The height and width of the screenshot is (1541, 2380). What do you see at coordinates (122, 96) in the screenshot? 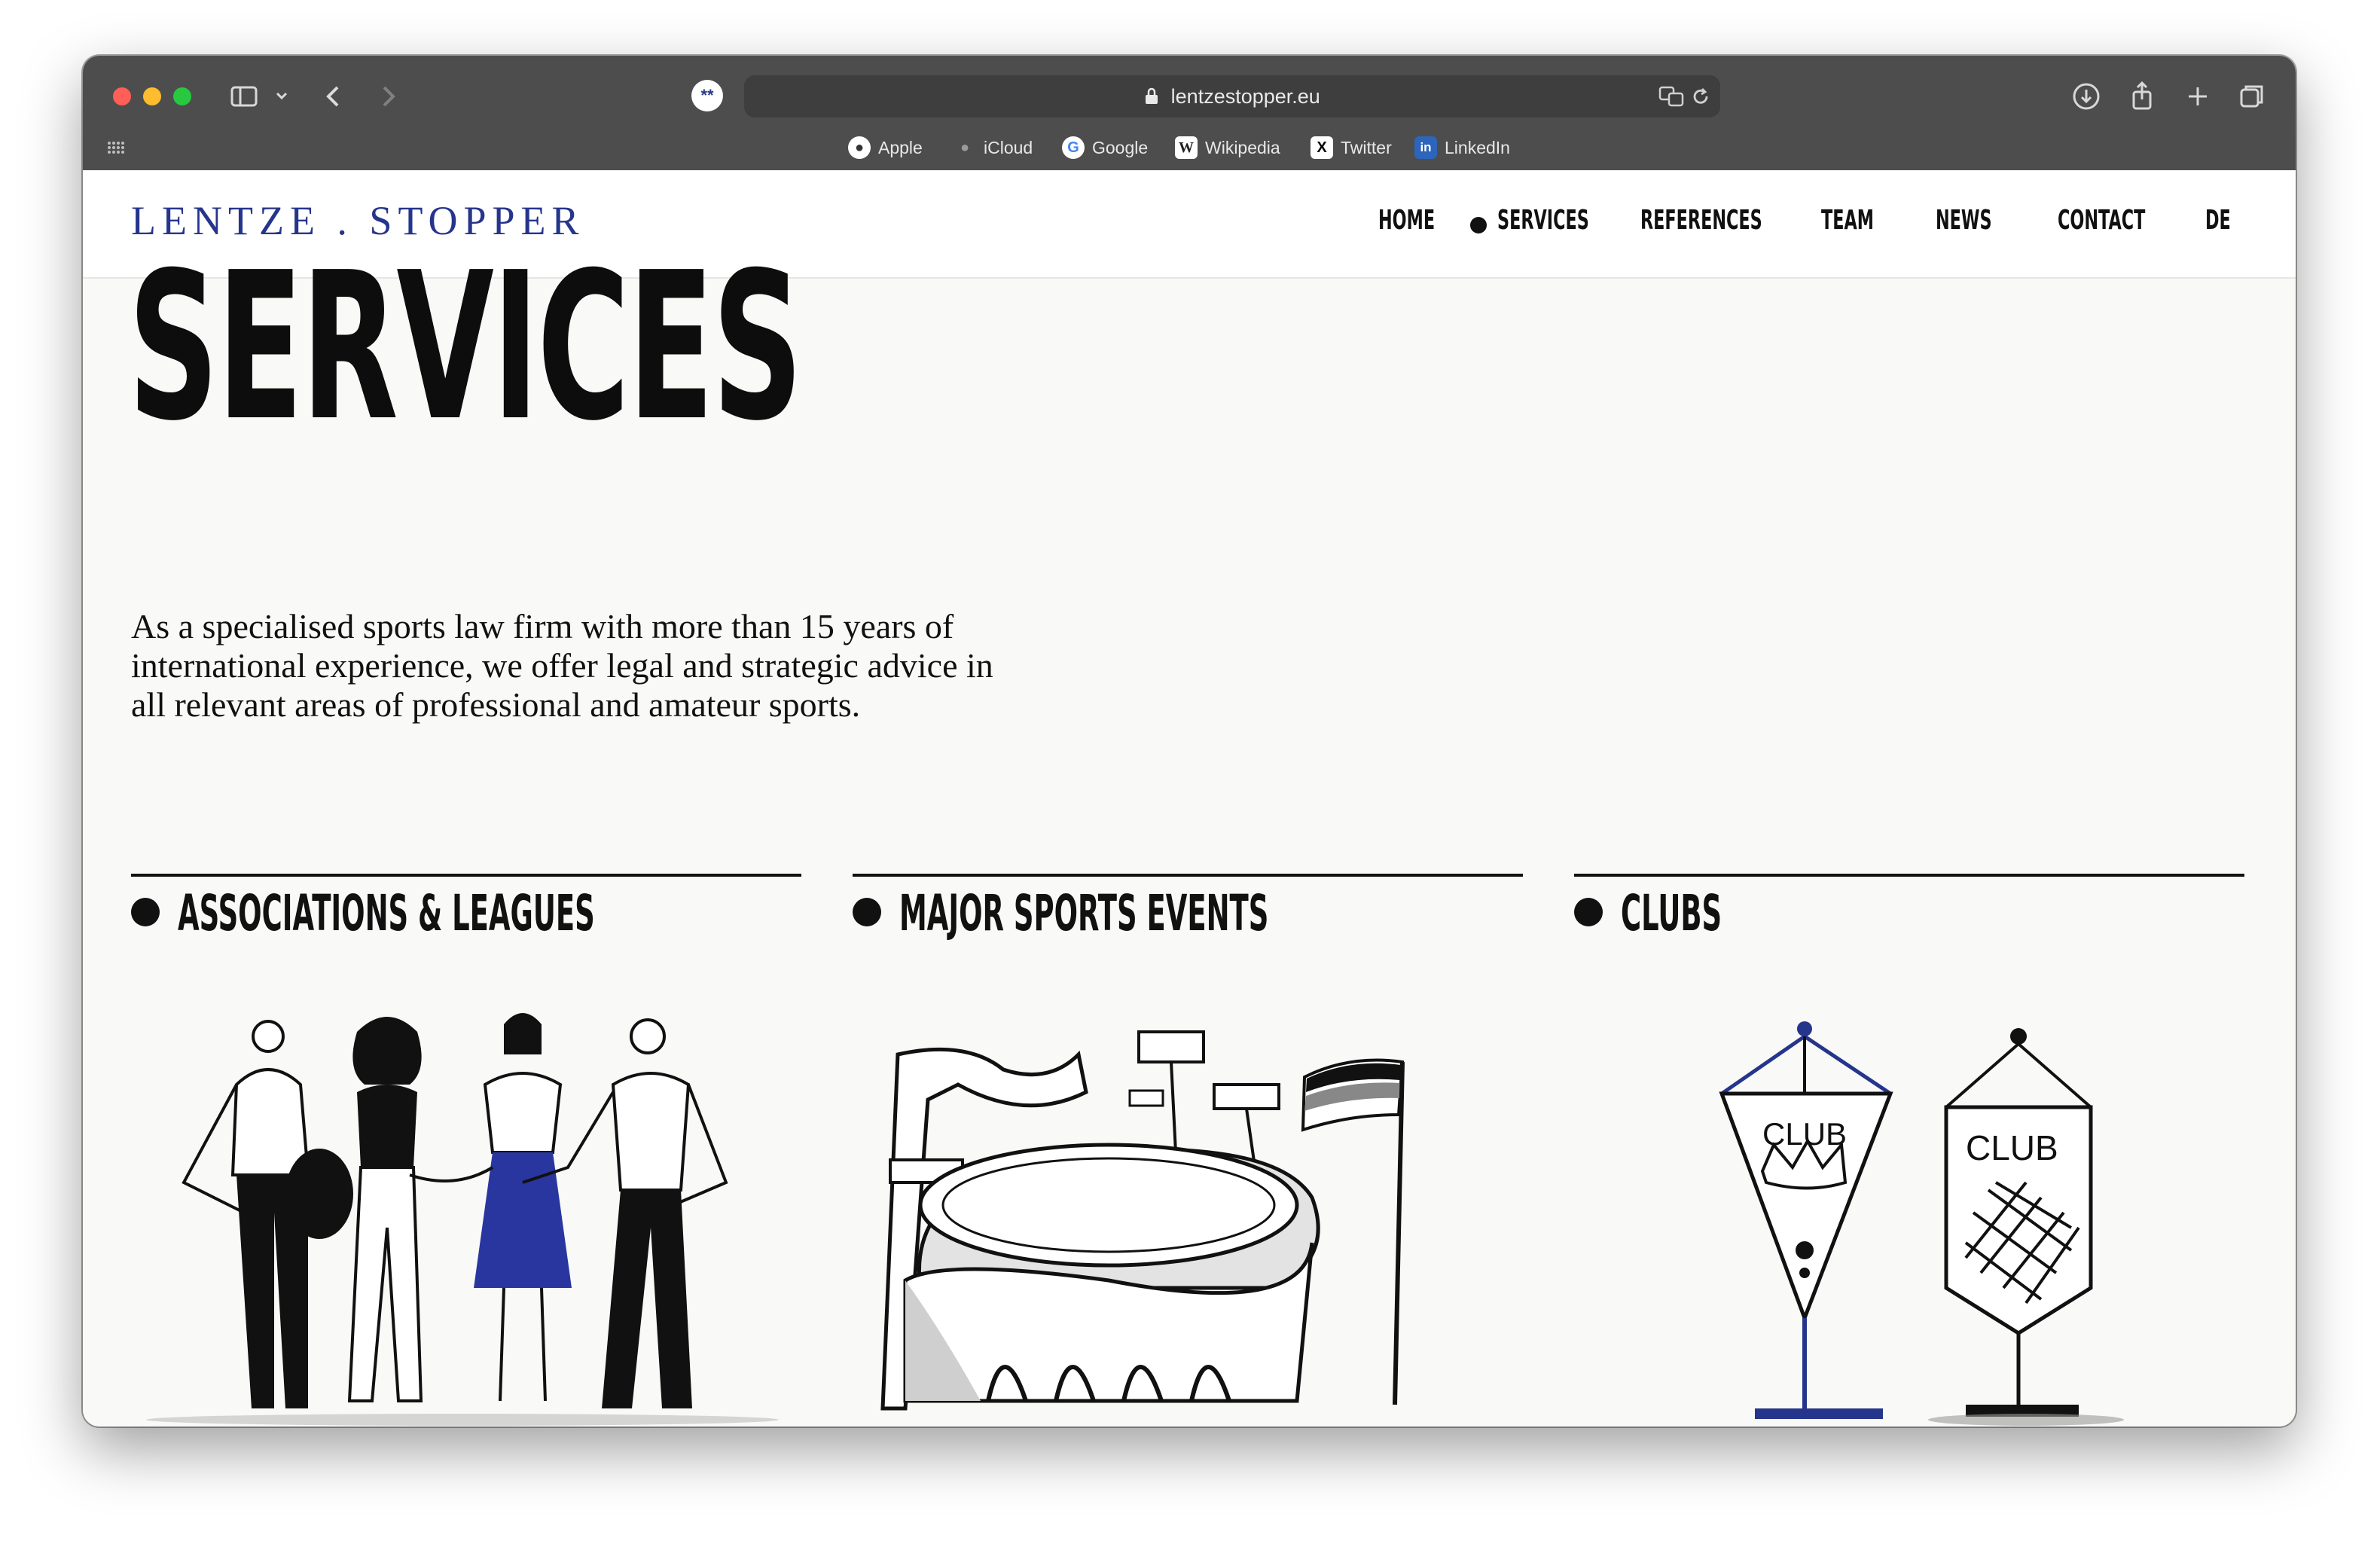
I see `close-window-button` at bounding box center [122, 96].